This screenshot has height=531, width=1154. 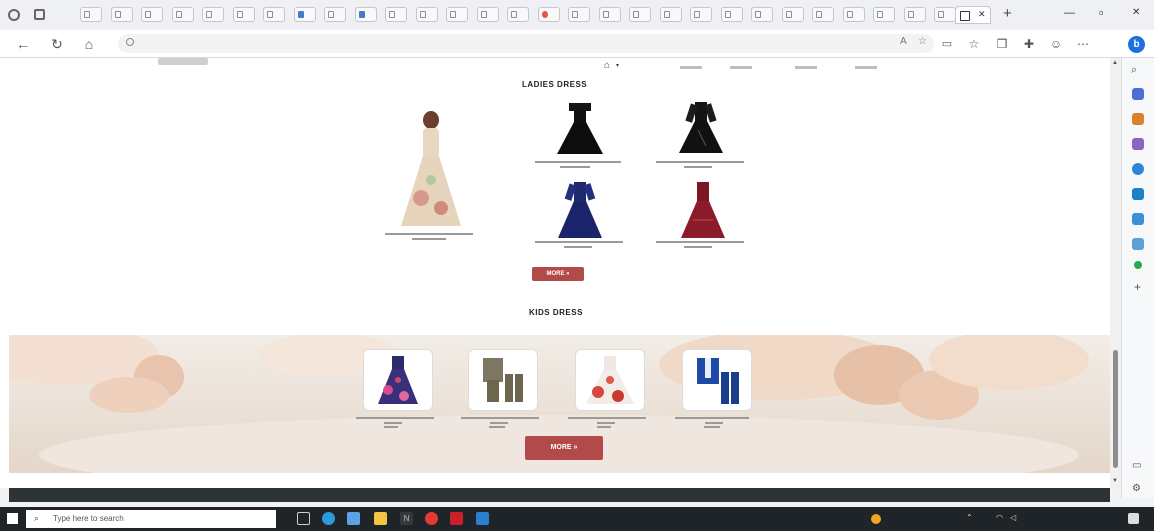 What do you see at coordinates (558, 274) in the screenshot?
I see `ladies-more-button: MORE »` at bounding box center [558, 274].